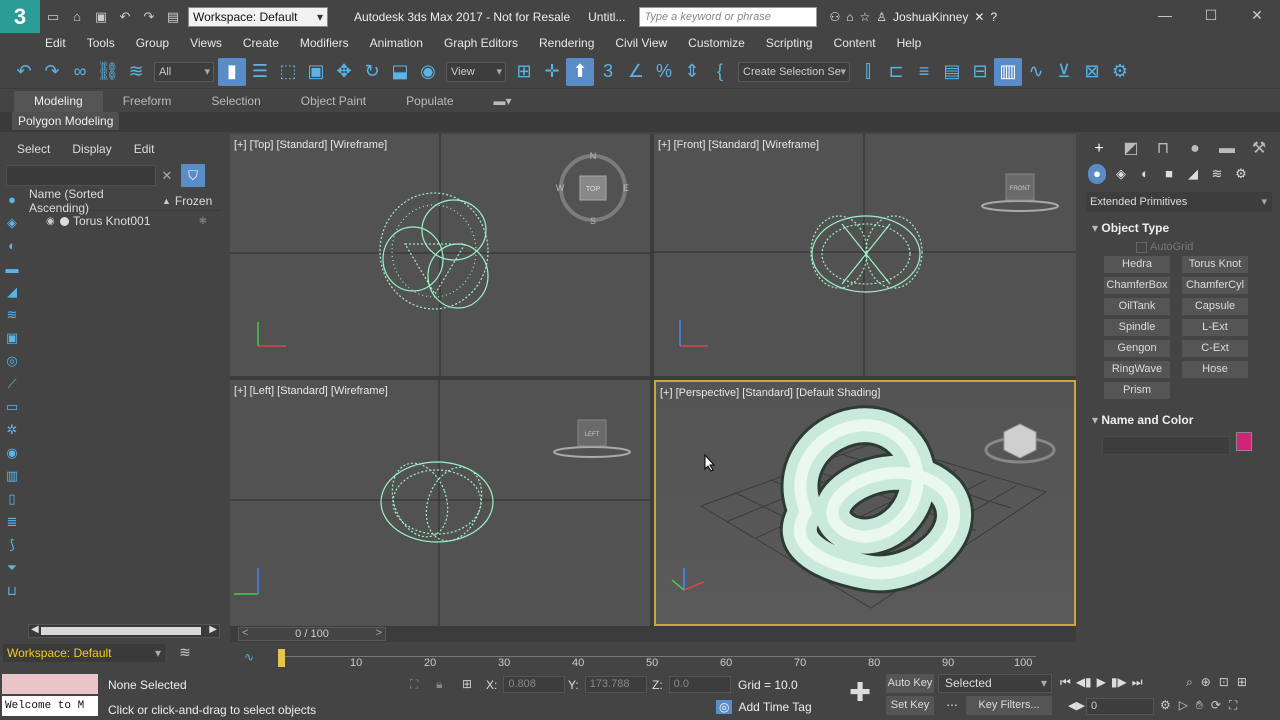  Describe the element at coordinates (440, 503) in the screenshot. I see `viewport-left: [+] [Left] [Standard] [Wireframe] LEFT` at that location.